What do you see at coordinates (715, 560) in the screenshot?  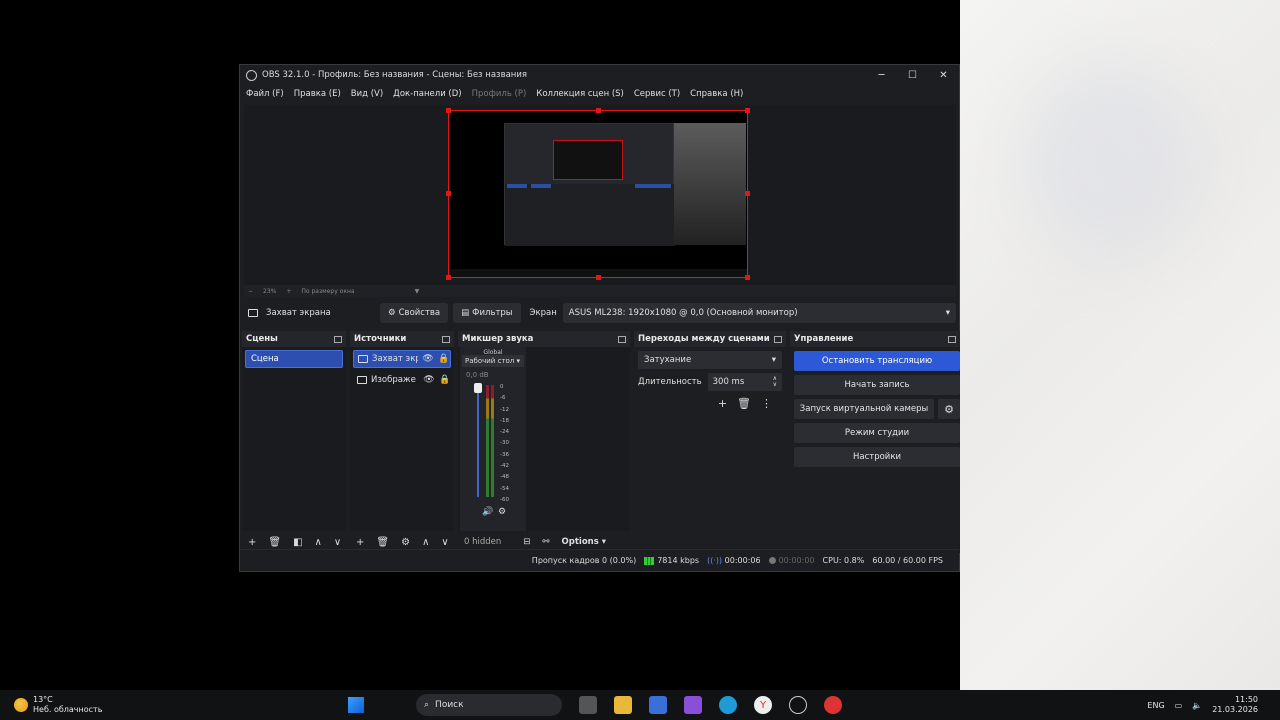 I see `broadcast-icon: ((·))` at bounding box center [715, 560].